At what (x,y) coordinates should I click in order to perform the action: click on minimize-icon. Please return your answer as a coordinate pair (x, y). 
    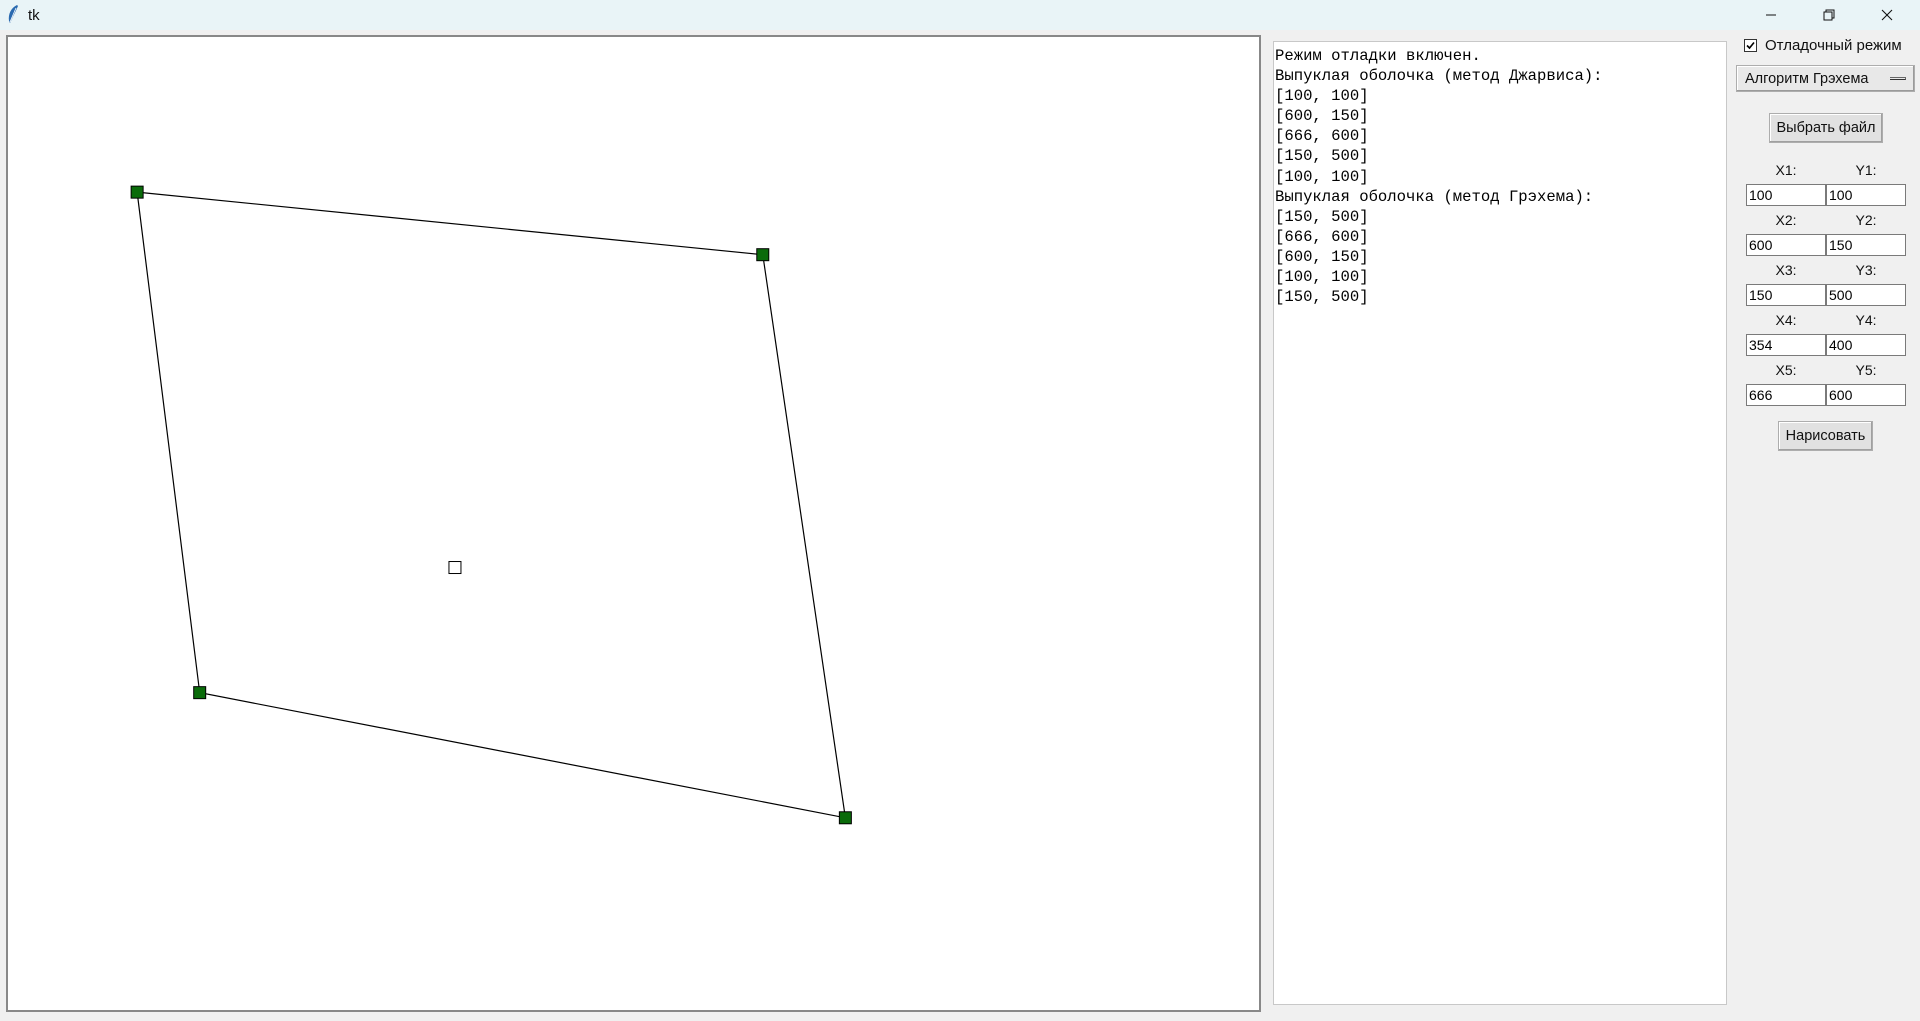
    Looking at the image, I should click on (1771, 15).